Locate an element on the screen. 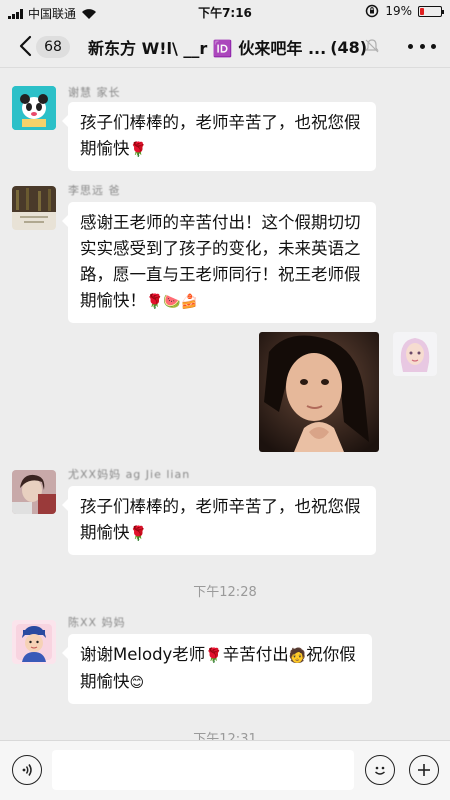 The image size is (450, 800). voice-button is located at coordinates (27, 770).